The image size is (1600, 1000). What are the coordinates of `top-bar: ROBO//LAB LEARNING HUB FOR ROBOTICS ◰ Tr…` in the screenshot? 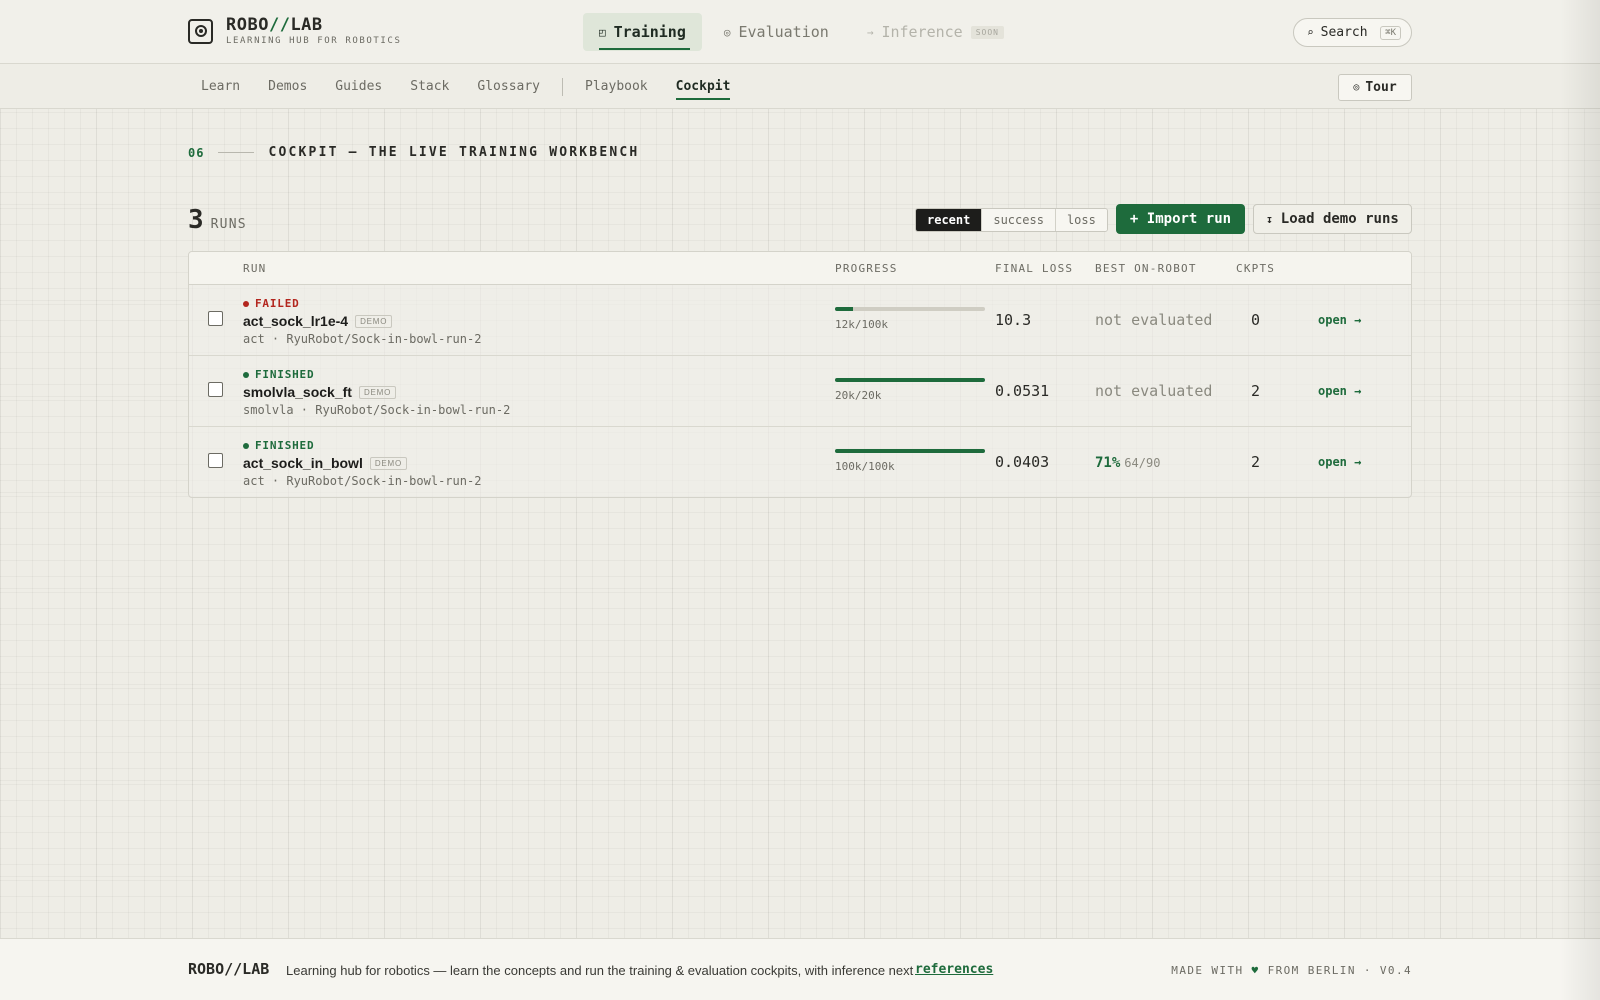 It's located at (800, 32).